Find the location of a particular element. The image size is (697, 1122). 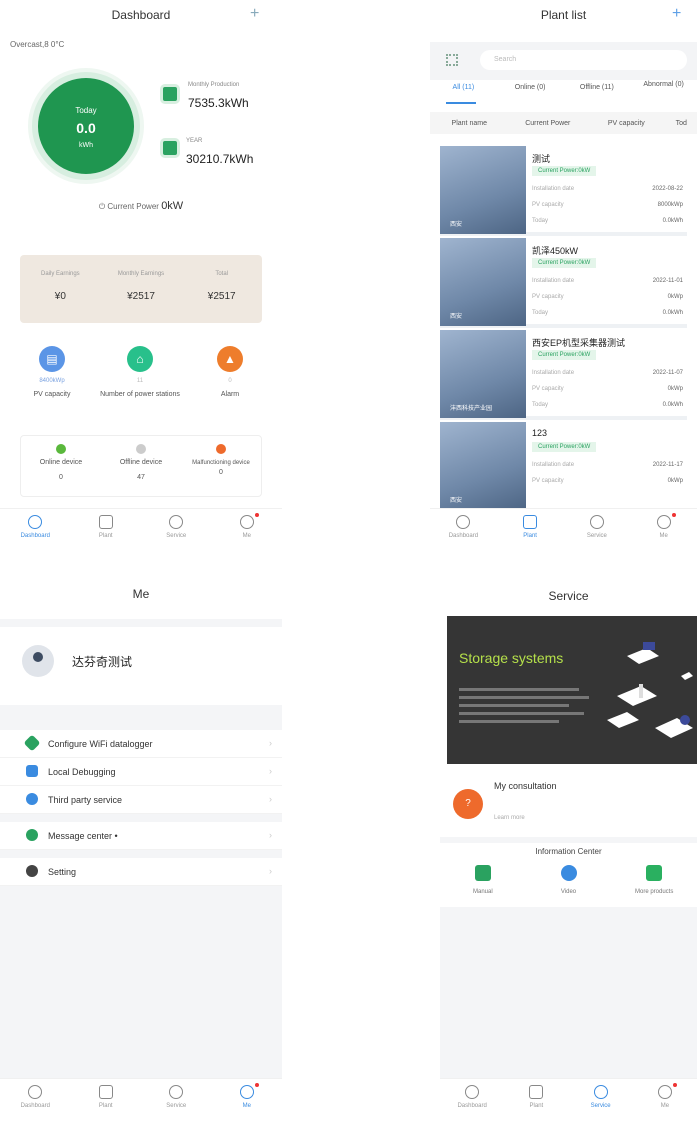

nav-label: Plant is located at coordinates (530, 536).